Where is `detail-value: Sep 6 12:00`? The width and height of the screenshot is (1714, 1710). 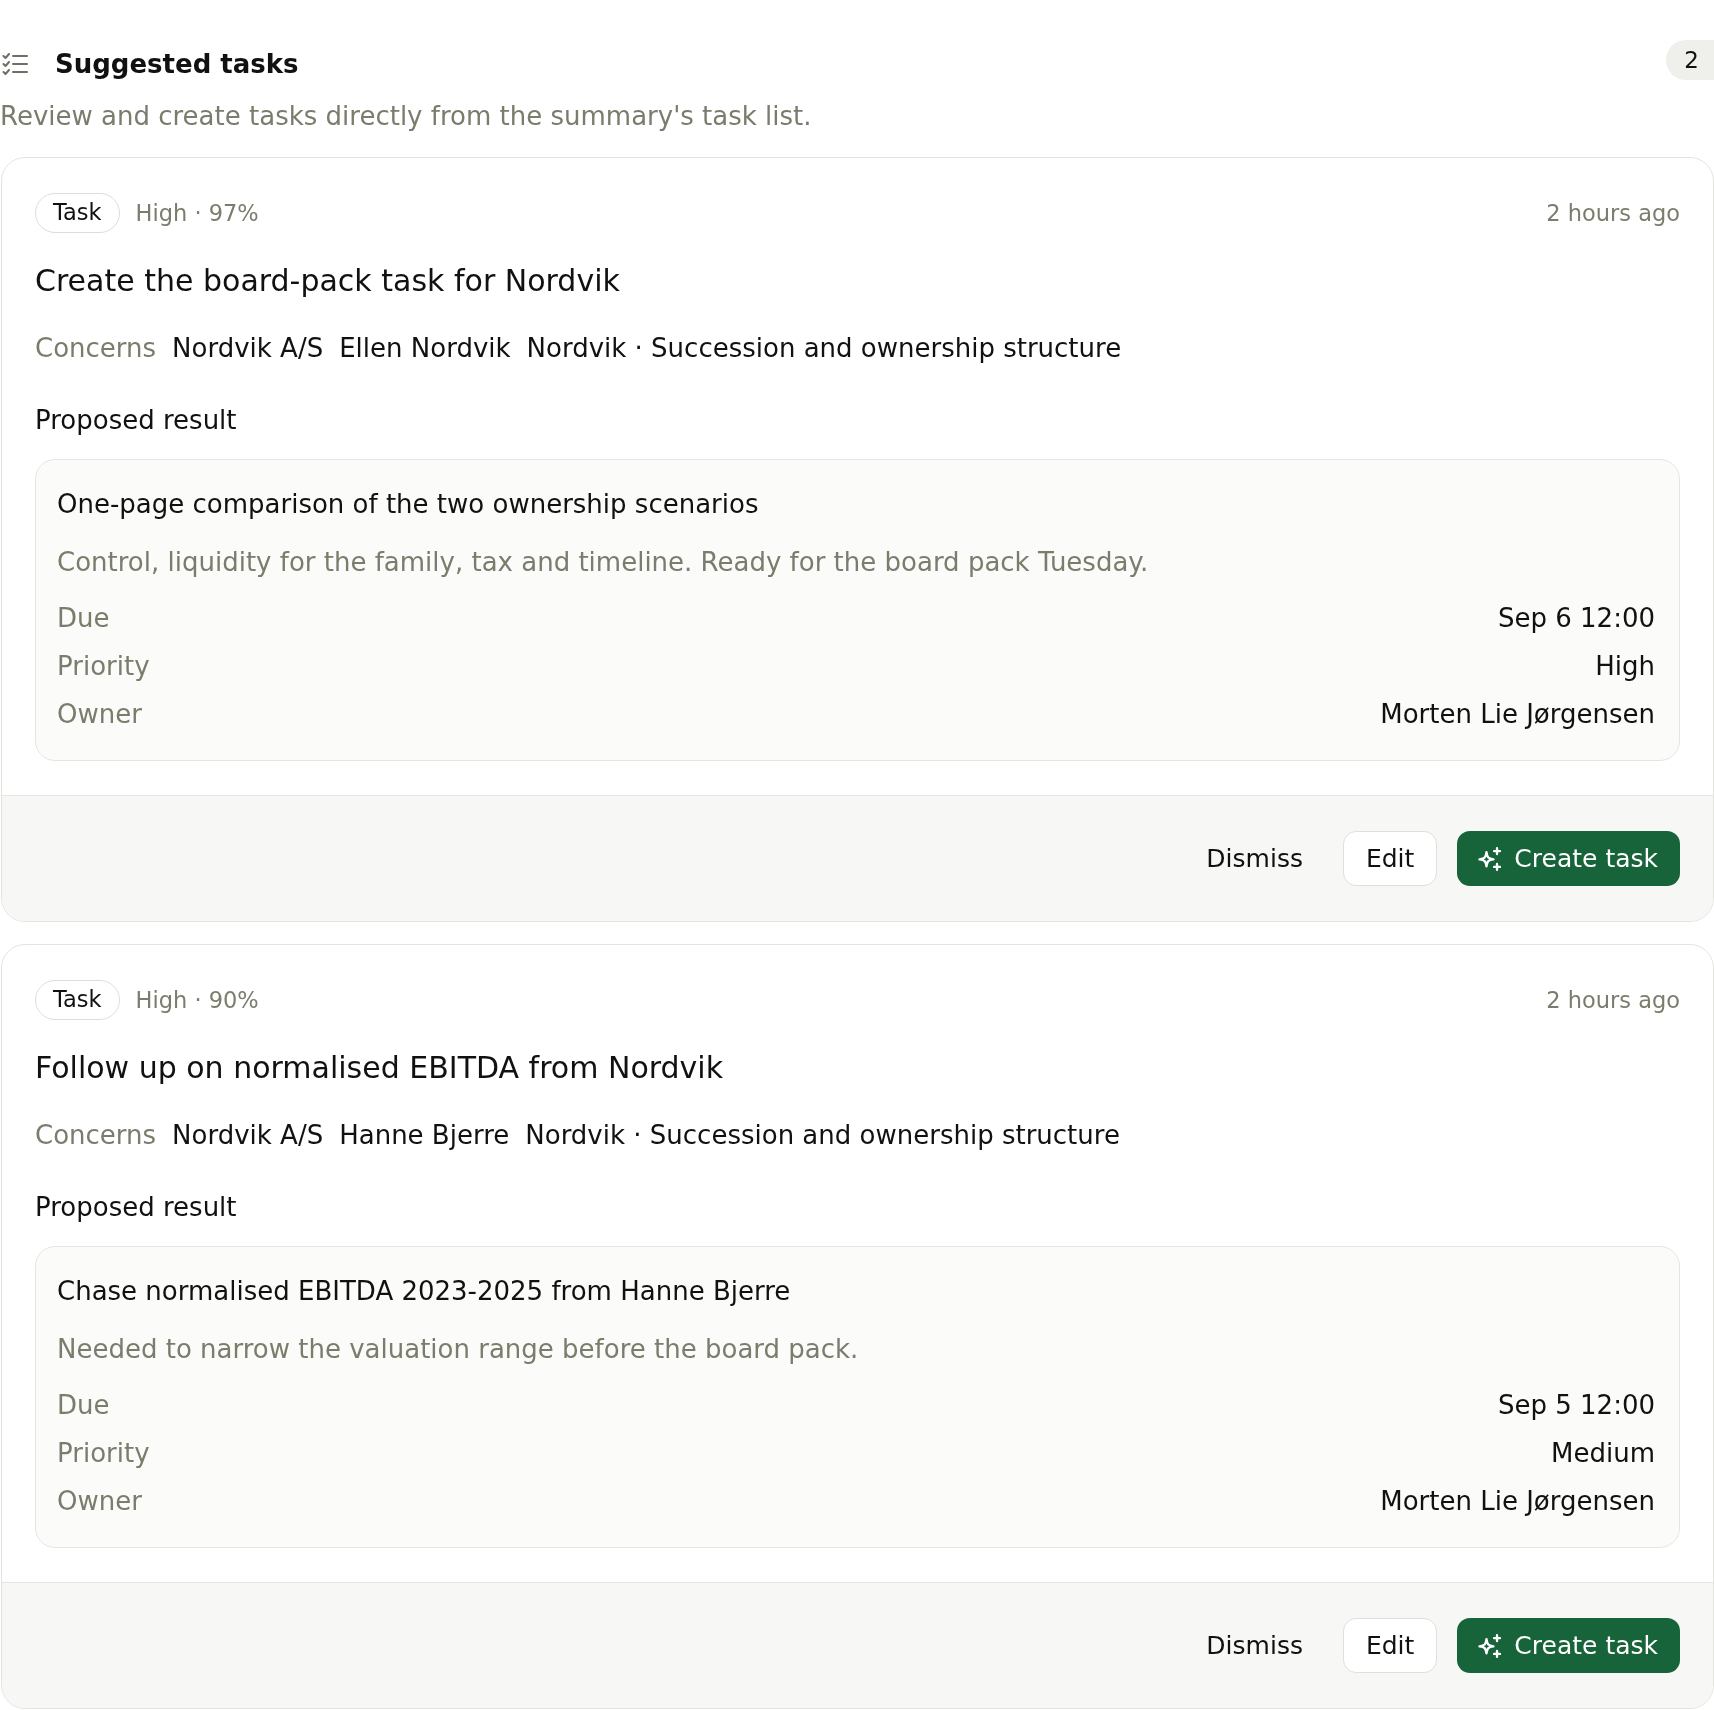 detail-value: Sep 6 12:00 is located at coordinates (1576, 618).